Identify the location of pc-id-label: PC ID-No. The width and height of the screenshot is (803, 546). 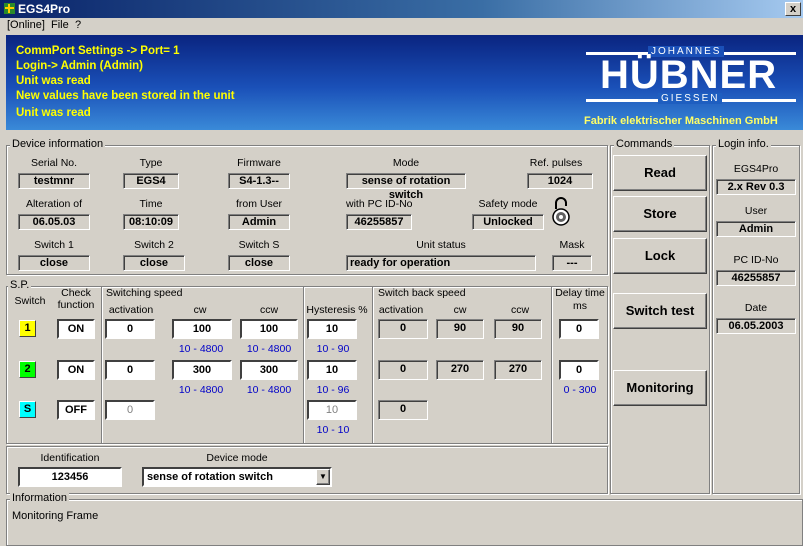
(756, 260).